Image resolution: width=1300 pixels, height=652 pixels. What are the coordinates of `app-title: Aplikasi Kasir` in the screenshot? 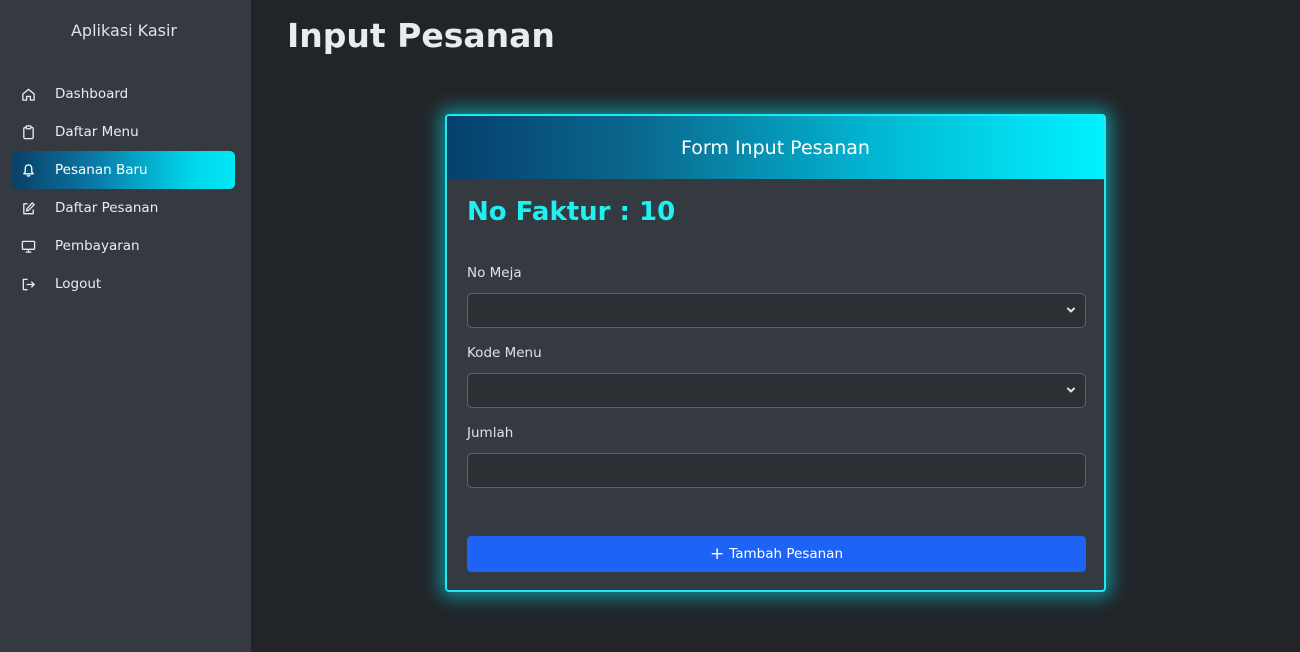 It's located at (124, 30).